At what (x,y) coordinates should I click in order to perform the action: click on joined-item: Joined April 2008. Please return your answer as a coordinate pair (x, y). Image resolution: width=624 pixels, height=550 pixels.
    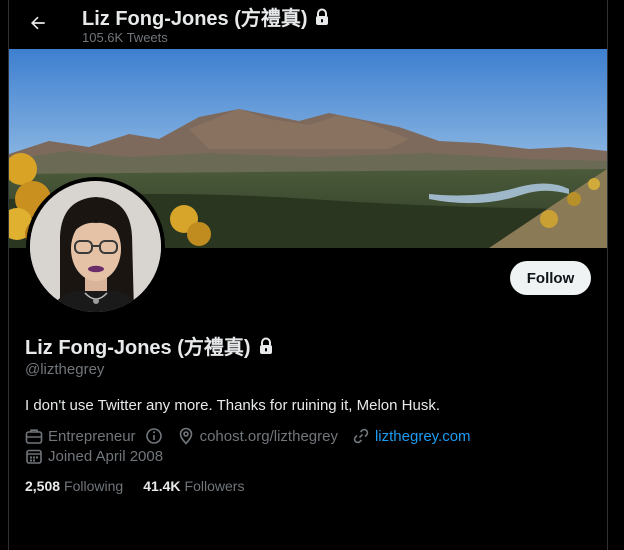
    Looking at the image, I should click on (94, 456).